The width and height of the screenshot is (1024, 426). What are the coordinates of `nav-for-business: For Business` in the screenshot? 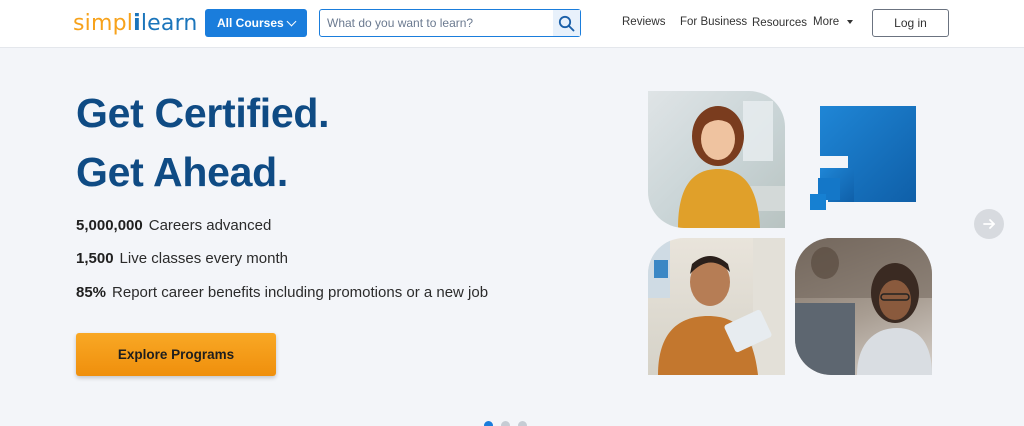 It's located at (713, 22).